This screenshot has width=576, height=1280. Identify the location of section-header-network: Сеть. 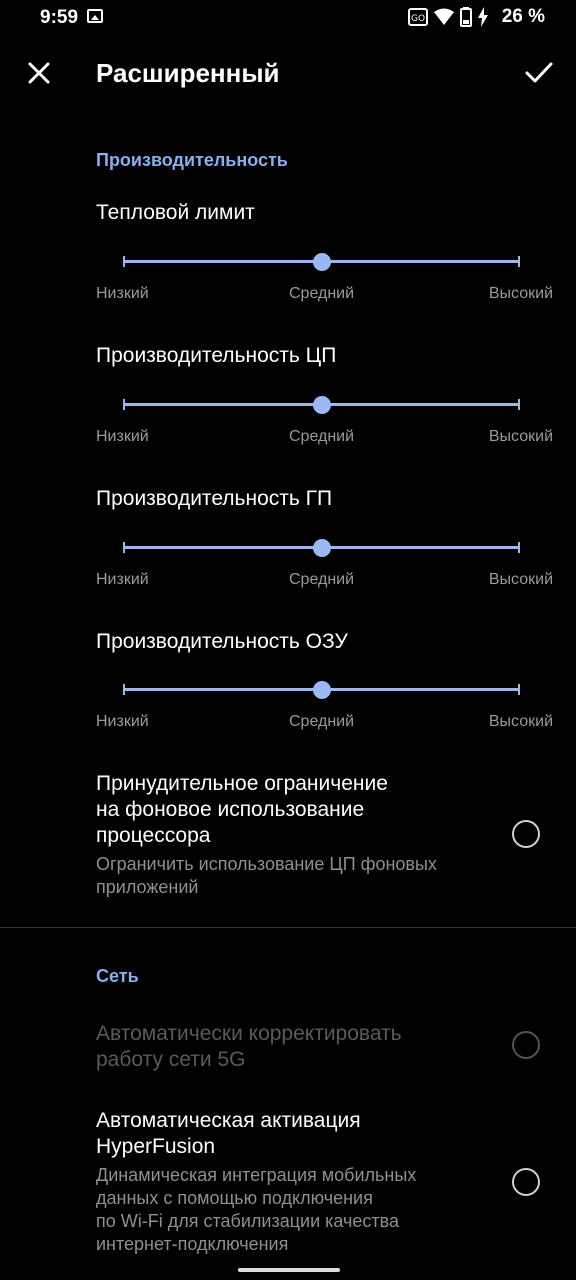
(117, 976).